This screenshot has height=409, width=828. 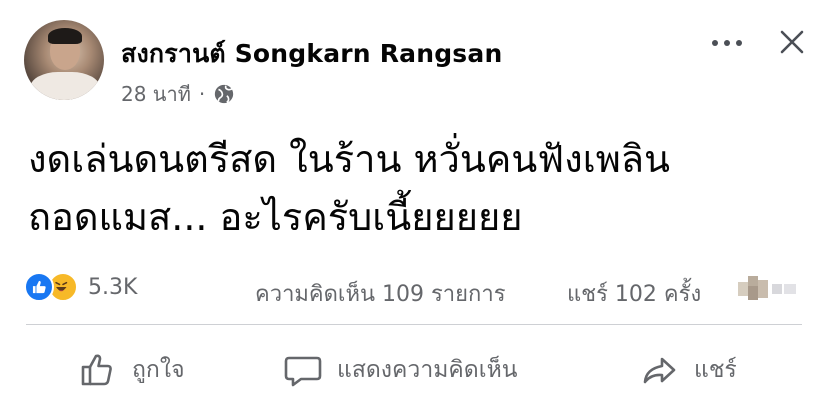 I want to click on avatar-hair, so click(x=65, y=36).